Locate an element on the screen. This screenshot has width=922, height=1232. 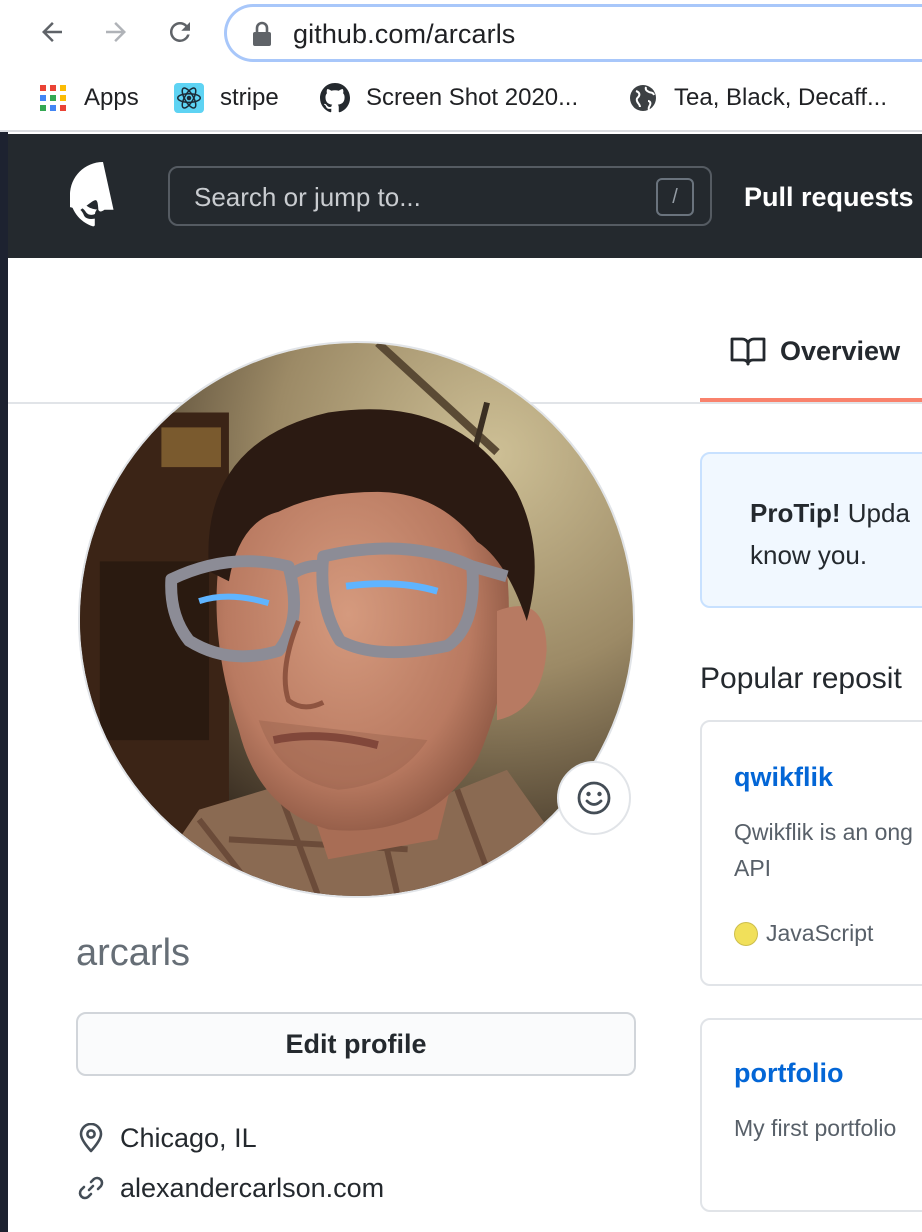
protip-line1: Upda is located at coordinates (875, 513).